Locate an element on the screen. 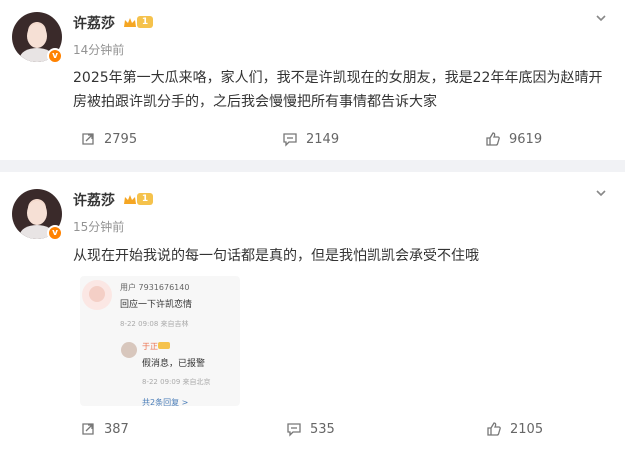  like-count: 2105 is located at coordinates (527, 429).